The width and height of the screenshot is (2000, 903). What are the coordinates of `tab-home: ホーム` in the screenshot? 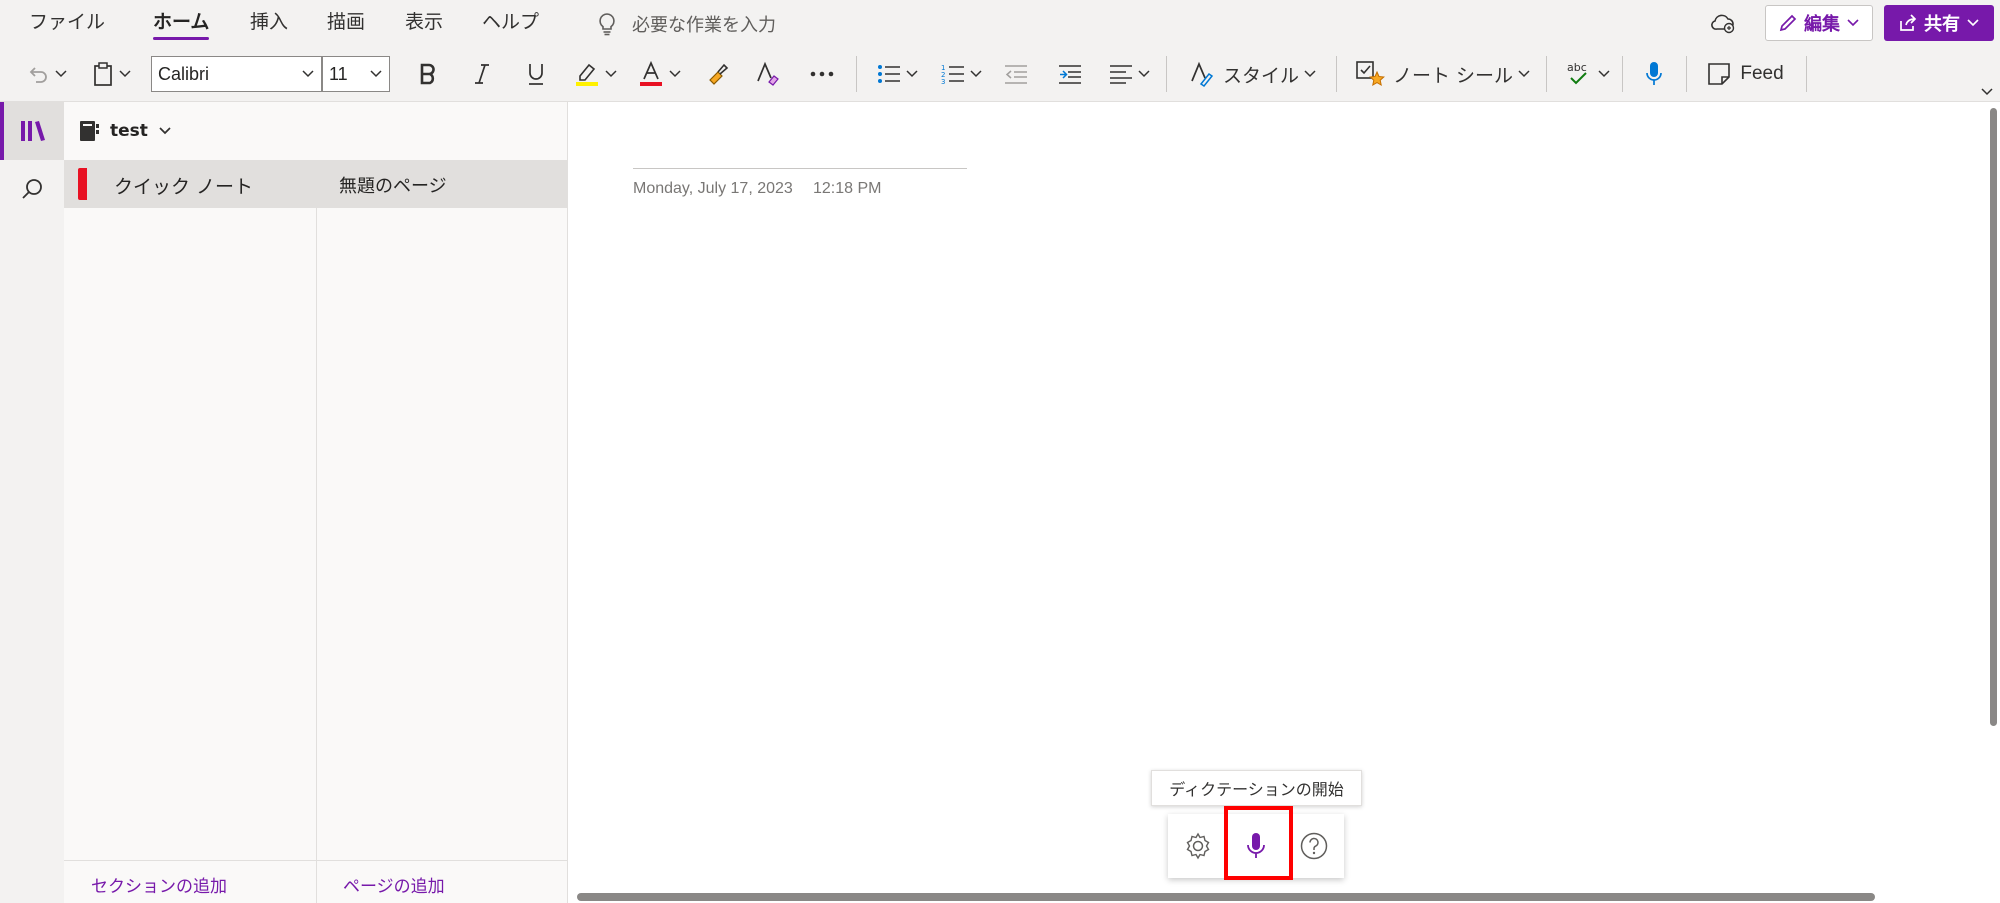 It's located at (181, 24).